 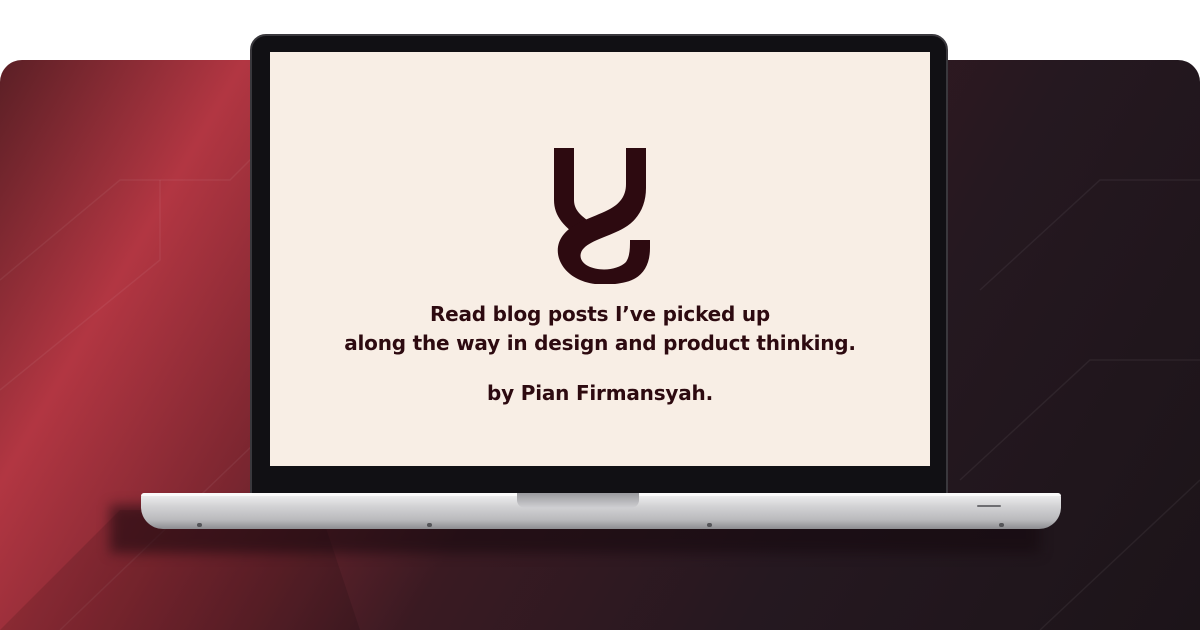 I want to click on author-byline: by Pian Firmansyah., so click(x=600, y=393).